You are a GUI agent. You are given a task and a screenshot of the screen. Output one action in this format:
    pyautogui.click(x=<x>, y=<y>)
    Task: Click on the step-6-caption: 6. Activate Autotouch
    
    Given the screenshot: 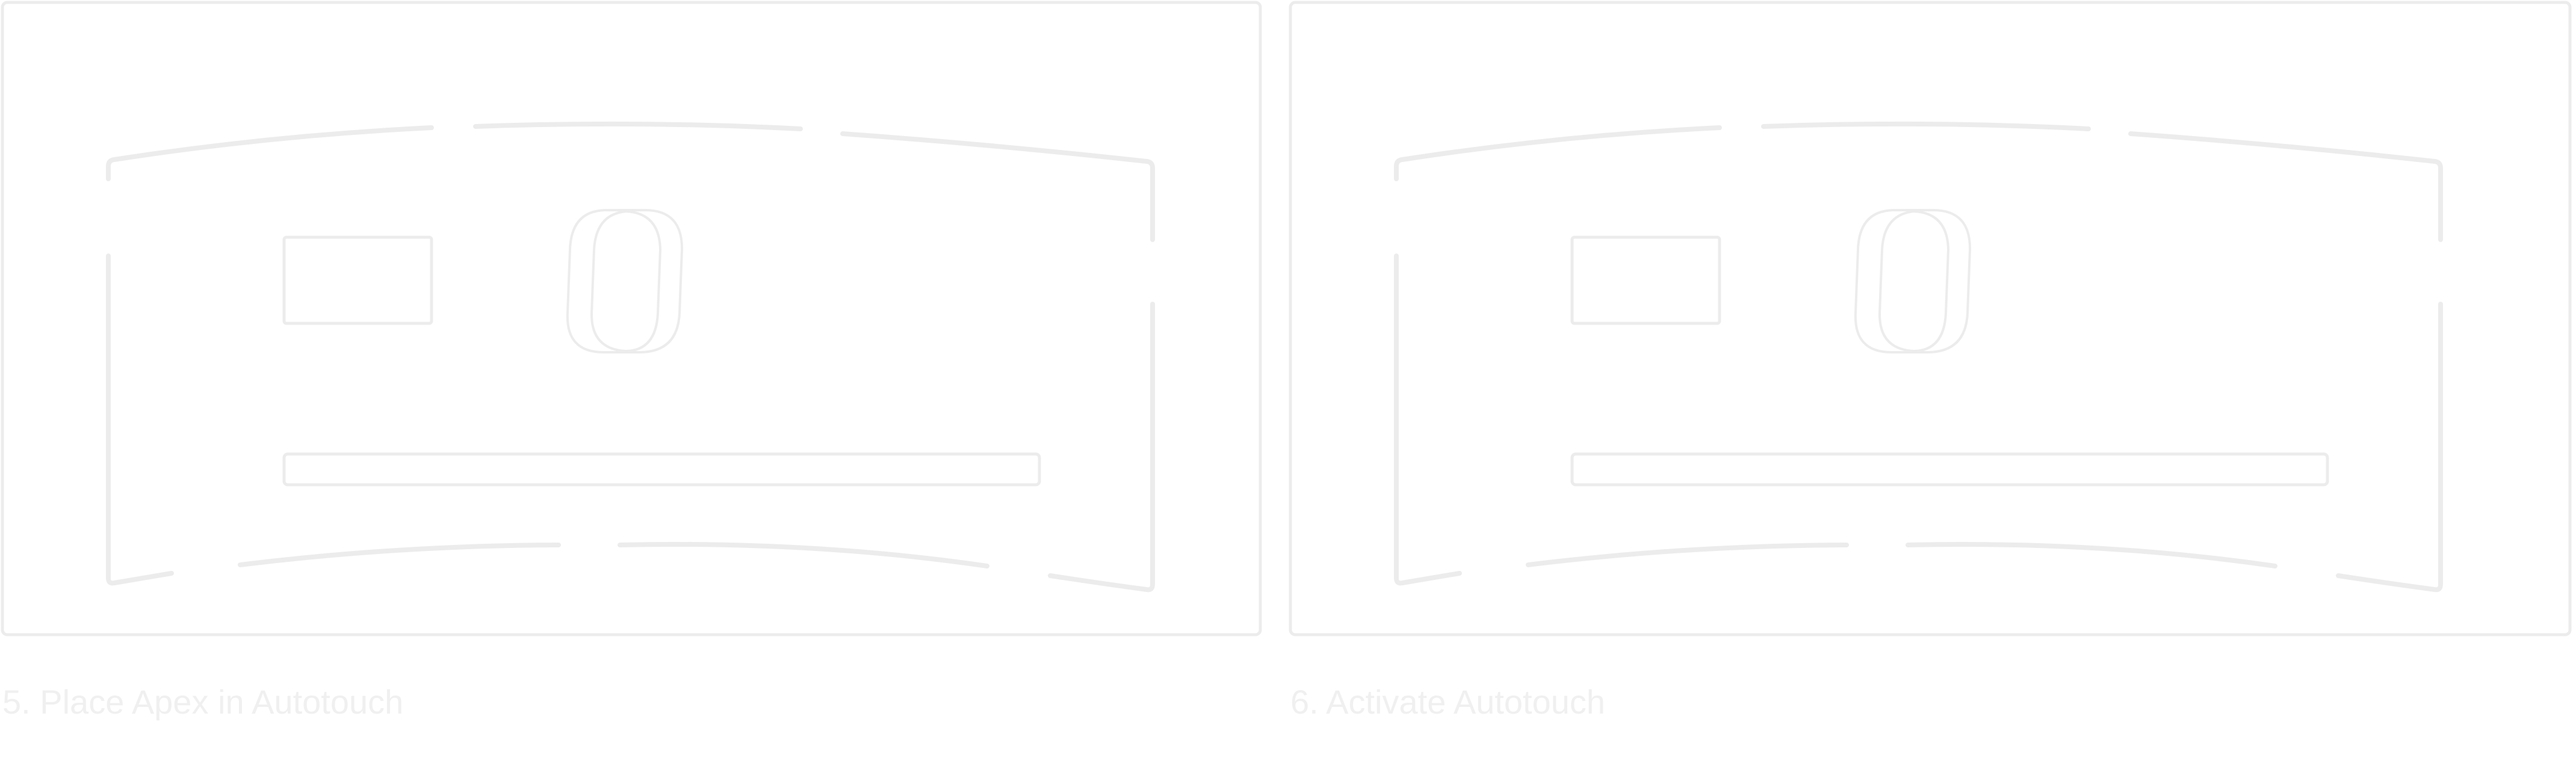 What is the action you would take?
    pyautogui.click(x=1448, y=702)
    